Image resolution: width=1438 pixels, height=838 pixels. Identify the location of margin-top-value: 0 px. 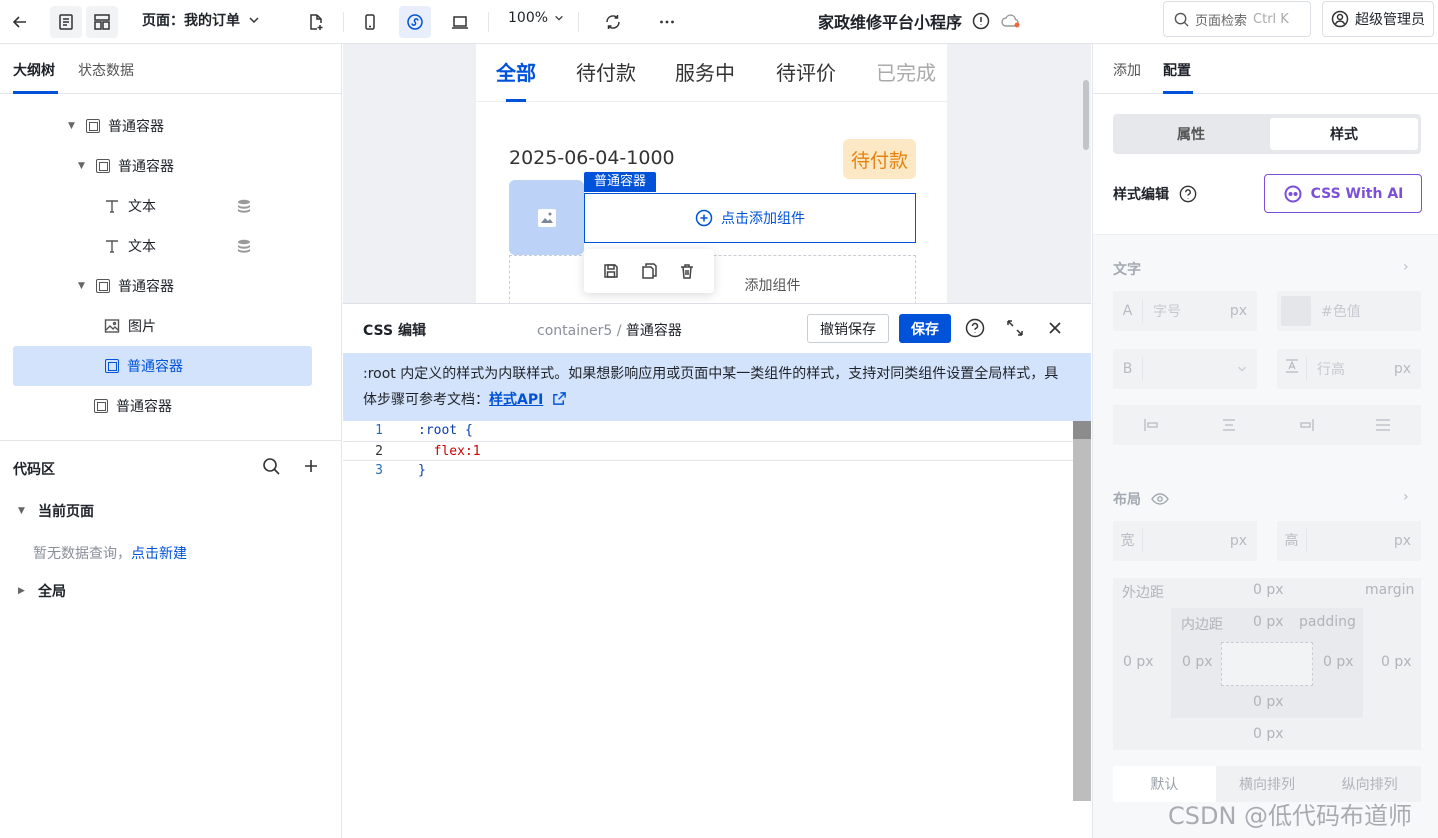
(1268, 590).